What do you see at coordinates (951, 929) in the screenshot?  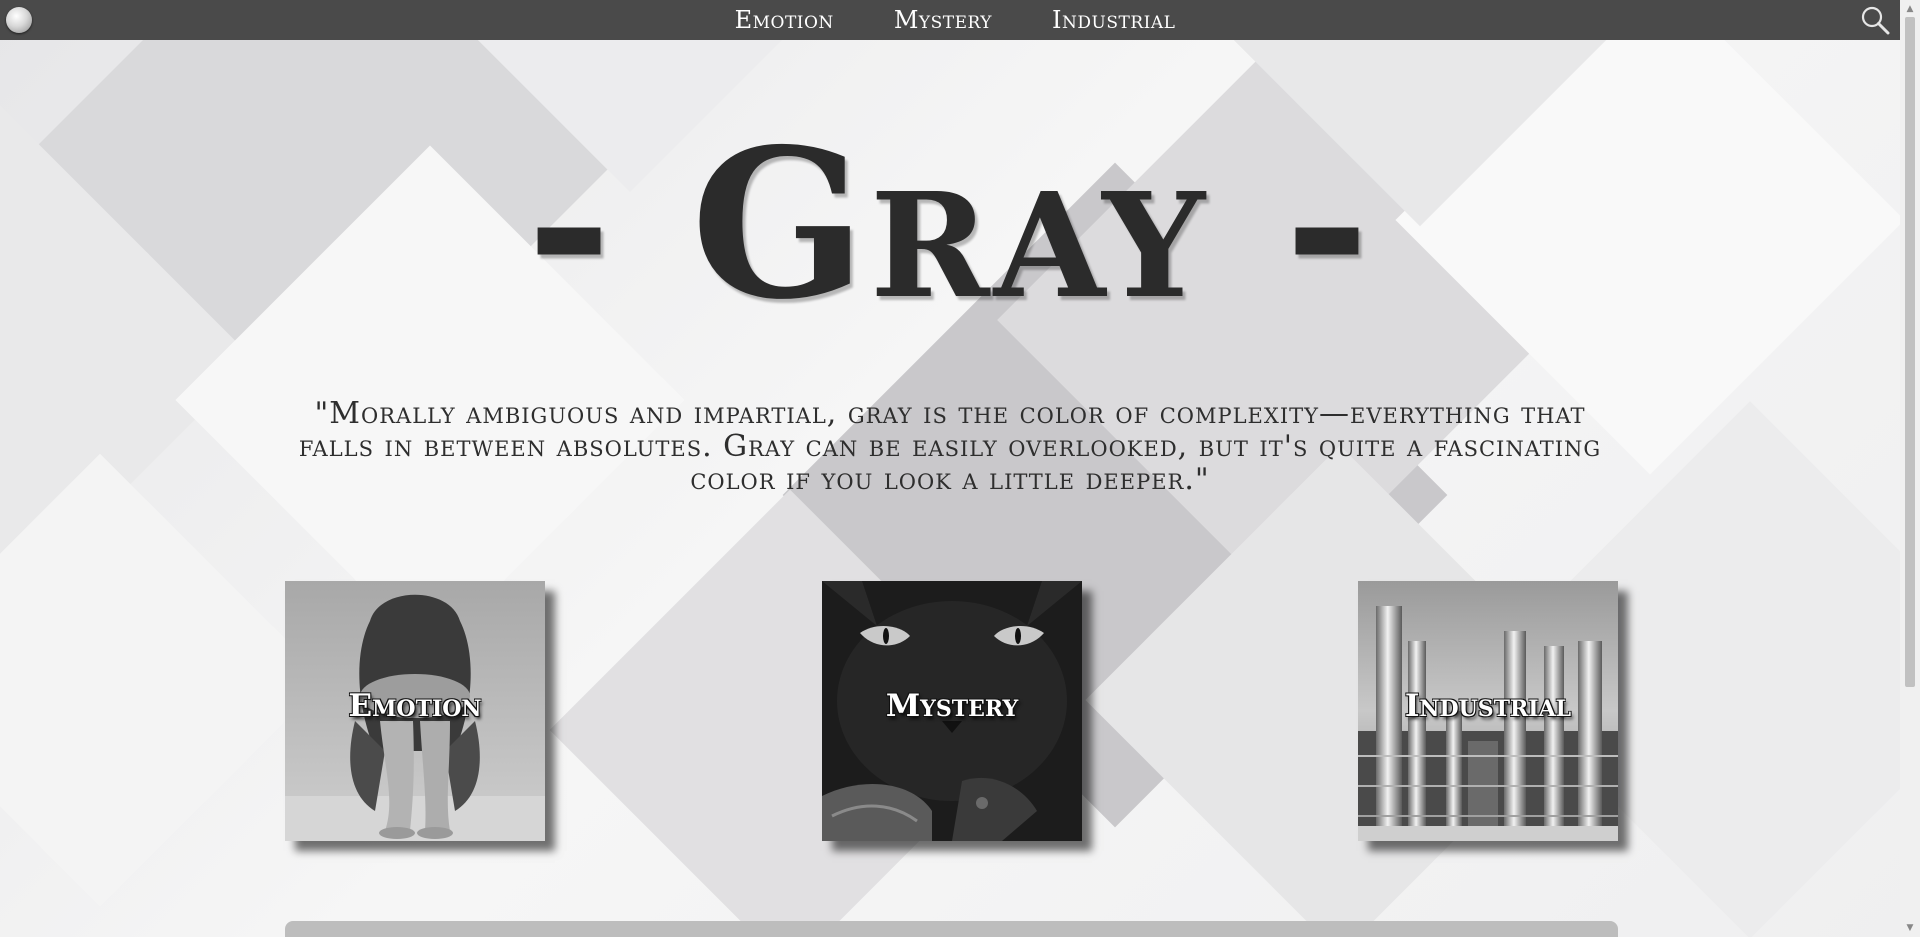 I see `content-panel-top` at bounding box center [951, 929].